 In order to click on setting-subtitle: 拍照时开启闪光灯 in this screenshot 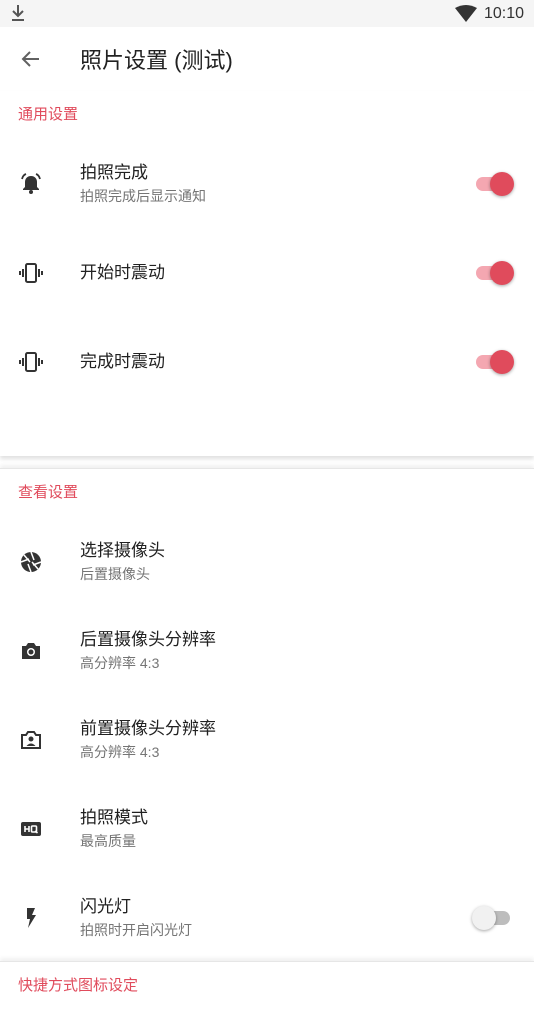, I will do `click(136, 929)`.